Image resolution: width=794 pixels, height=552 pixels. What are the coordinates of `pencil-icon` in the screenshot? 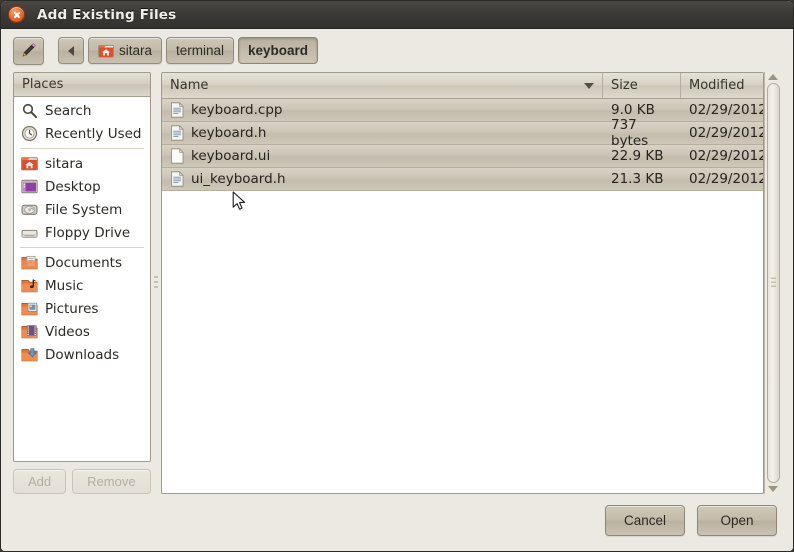 It's located at (29, 50).